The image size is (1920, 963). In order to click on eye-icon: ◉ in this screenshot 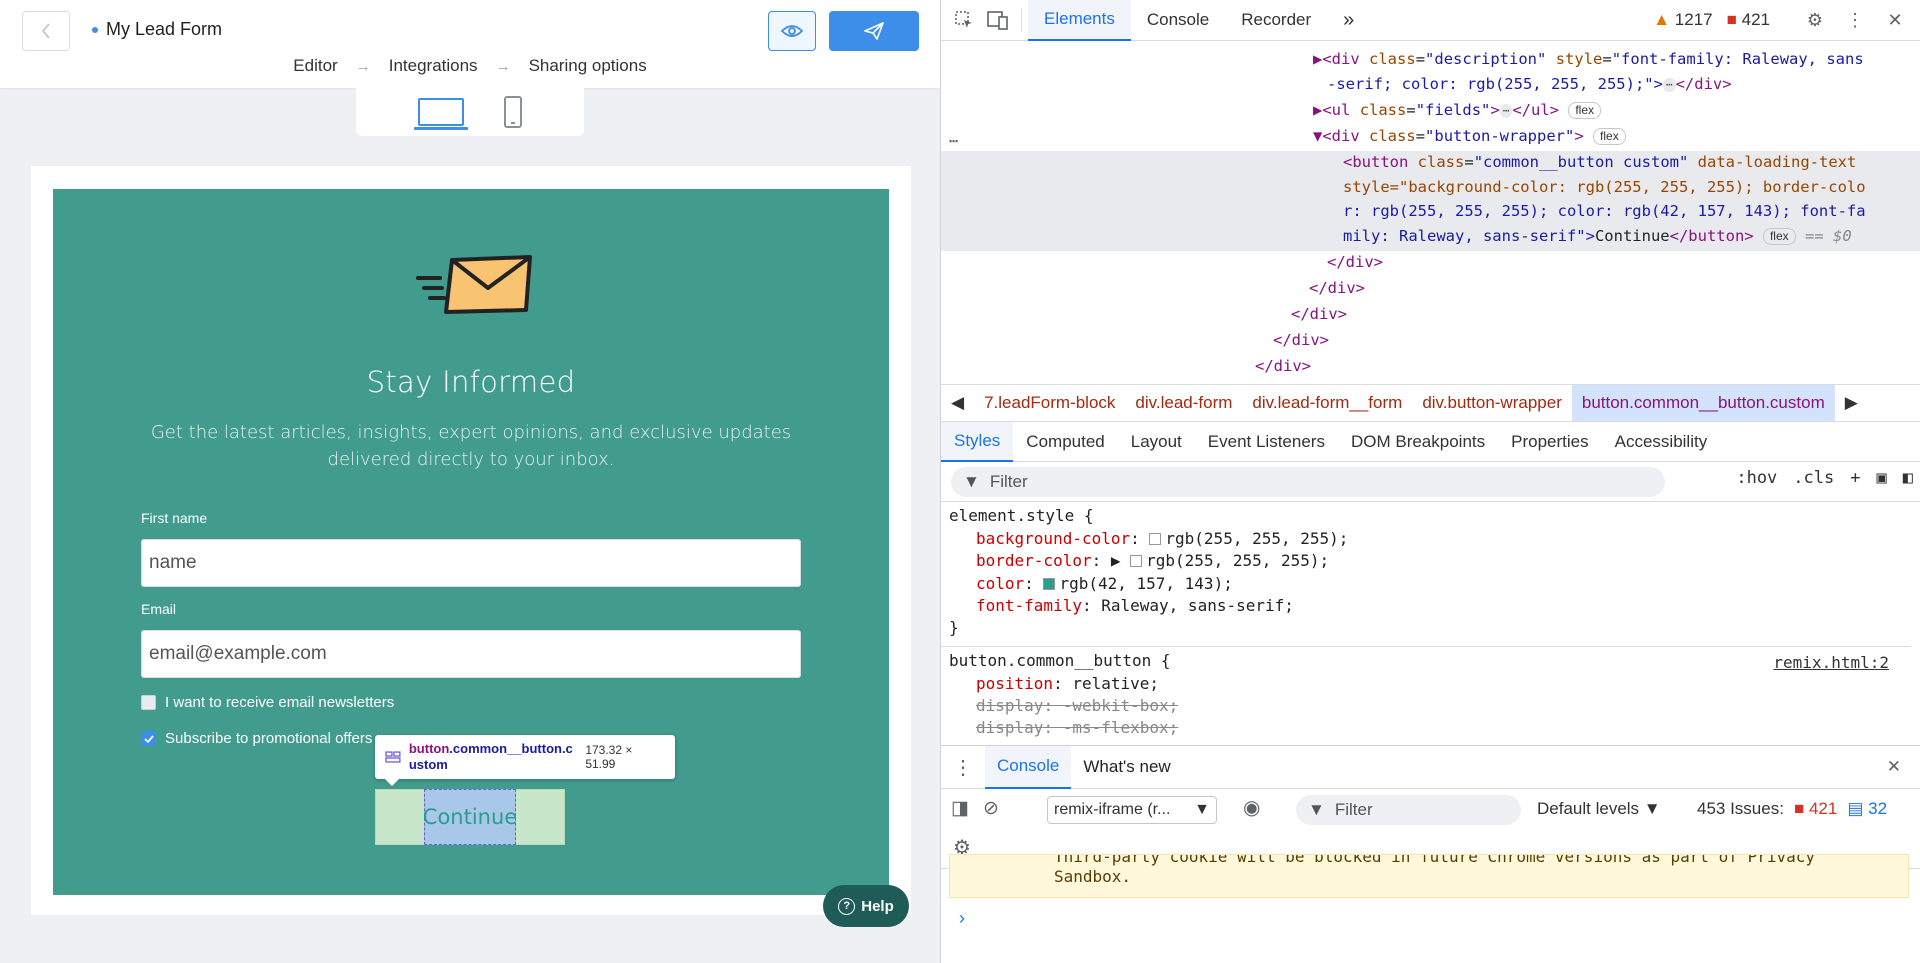, I will do `click(1251, 807)`.